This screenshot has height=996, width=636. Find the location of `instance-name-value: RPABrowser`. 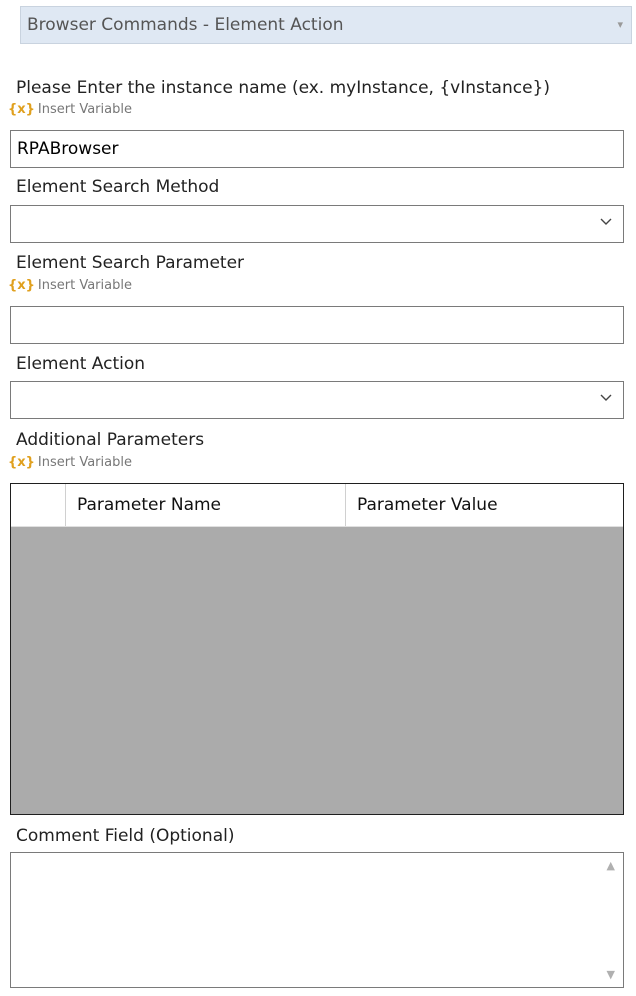

instance-name-value: RPABrowser is located at coordinates (68, 149).